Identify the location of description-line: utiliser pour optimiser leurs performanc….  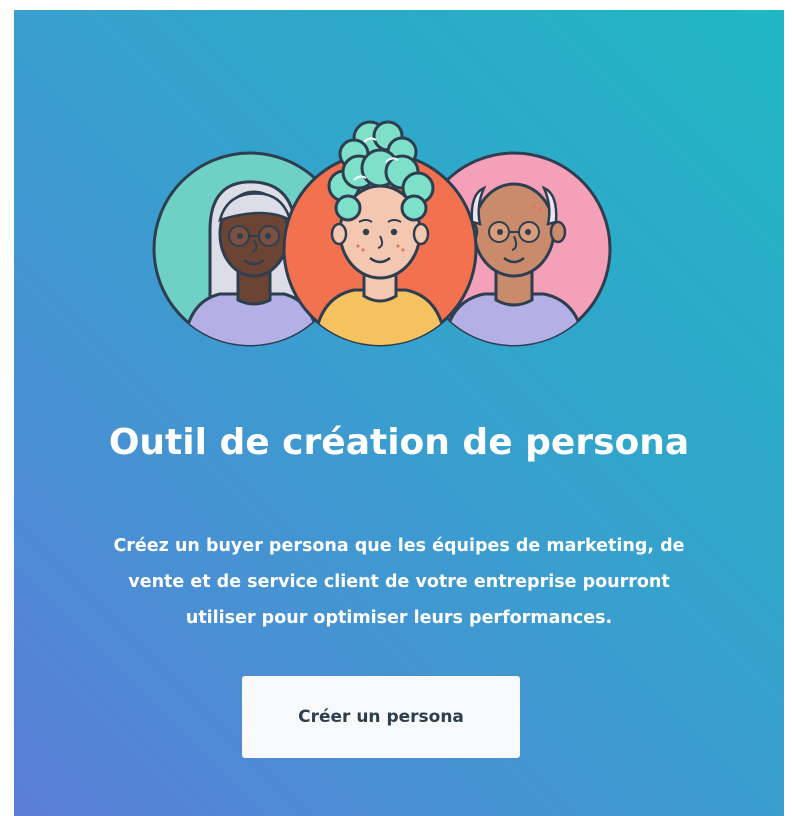
(399, 618).